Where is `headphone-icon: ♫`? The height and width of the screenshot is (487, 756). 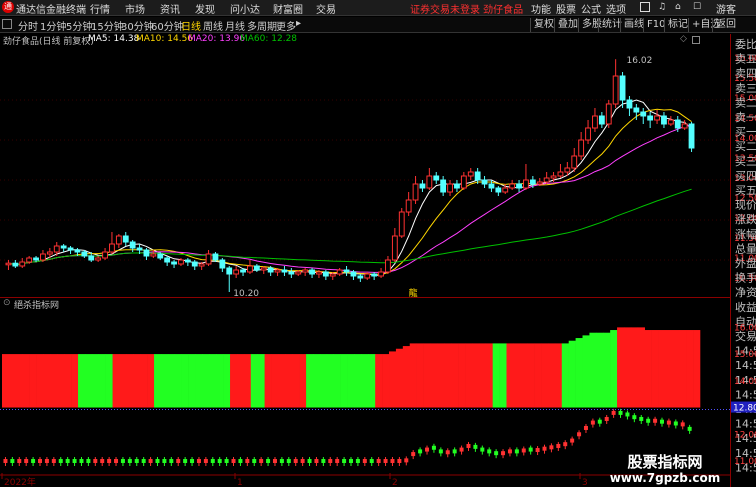
headphone-icon: ♫ is located at coordinates (662, 7).